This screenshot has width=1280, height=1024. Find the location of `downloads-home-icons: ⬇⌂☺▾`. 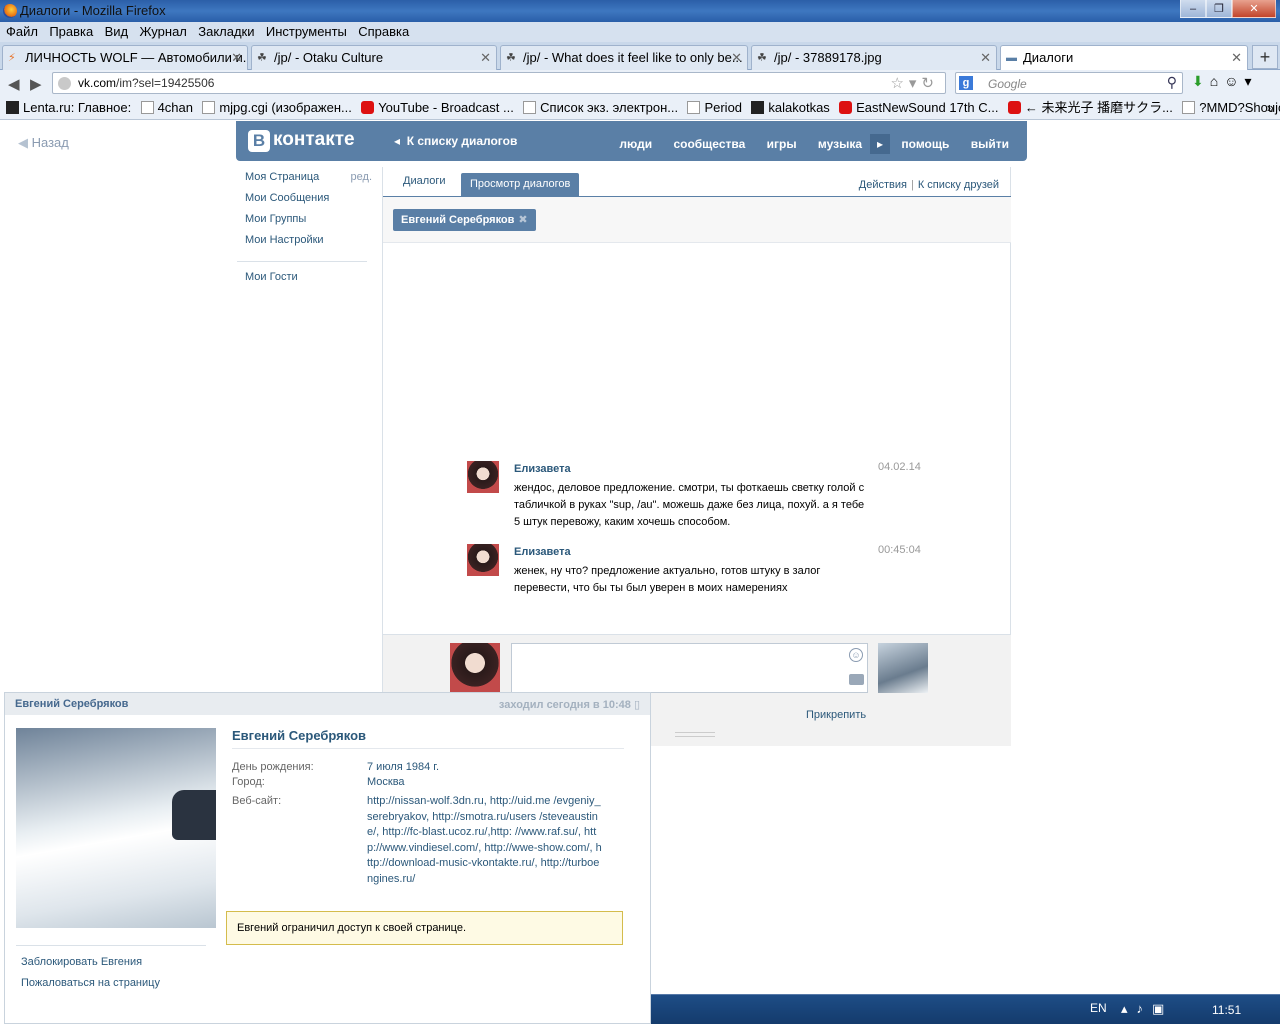

downloads-home-icons: ⬇⌂☺▾ is located at coordinates (1225, 81).